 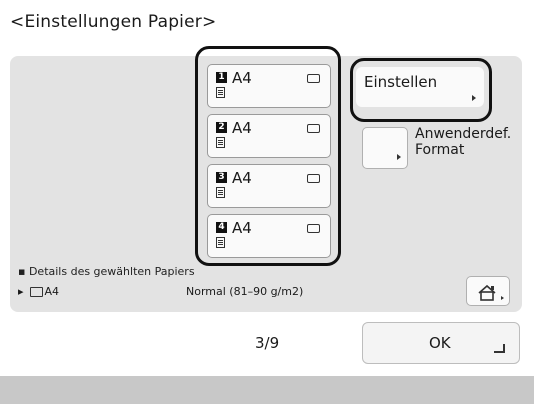 What do you see at coordinates (268, 156) in the screenshot?
I see `tray-selection-highlight` at bounding box center [268, 156].